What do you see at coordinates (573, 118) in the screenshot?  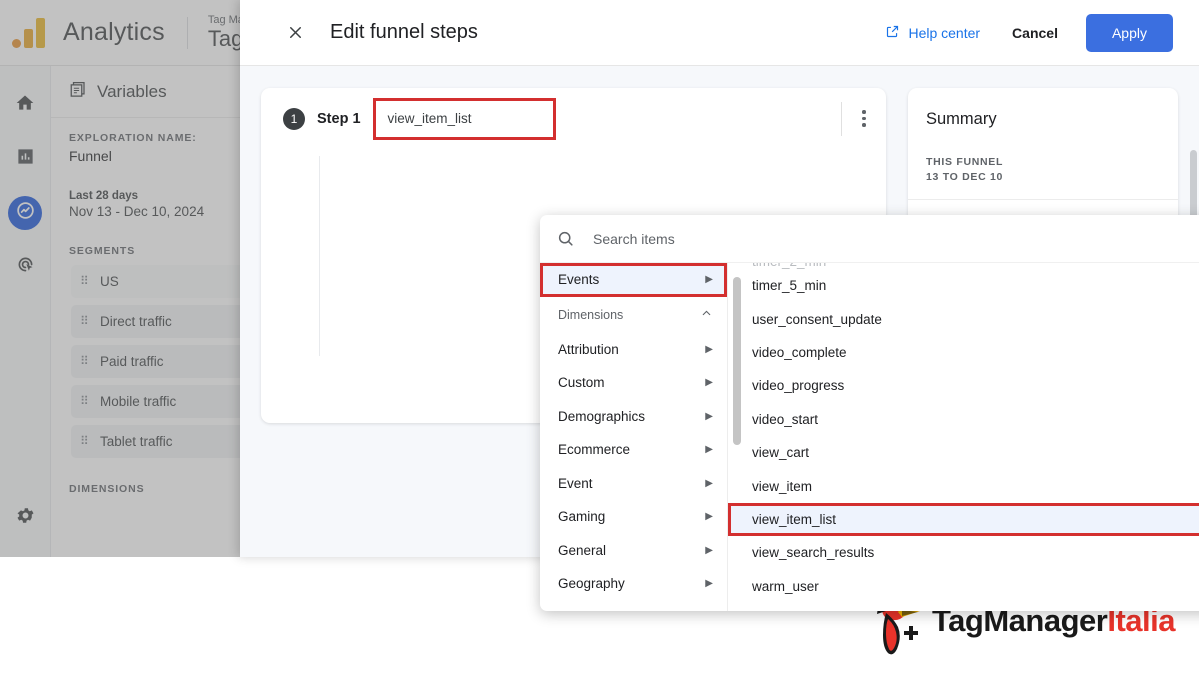 I see `step-row: 1 Step 1 view_item_list` at bounding box center [573, 118].